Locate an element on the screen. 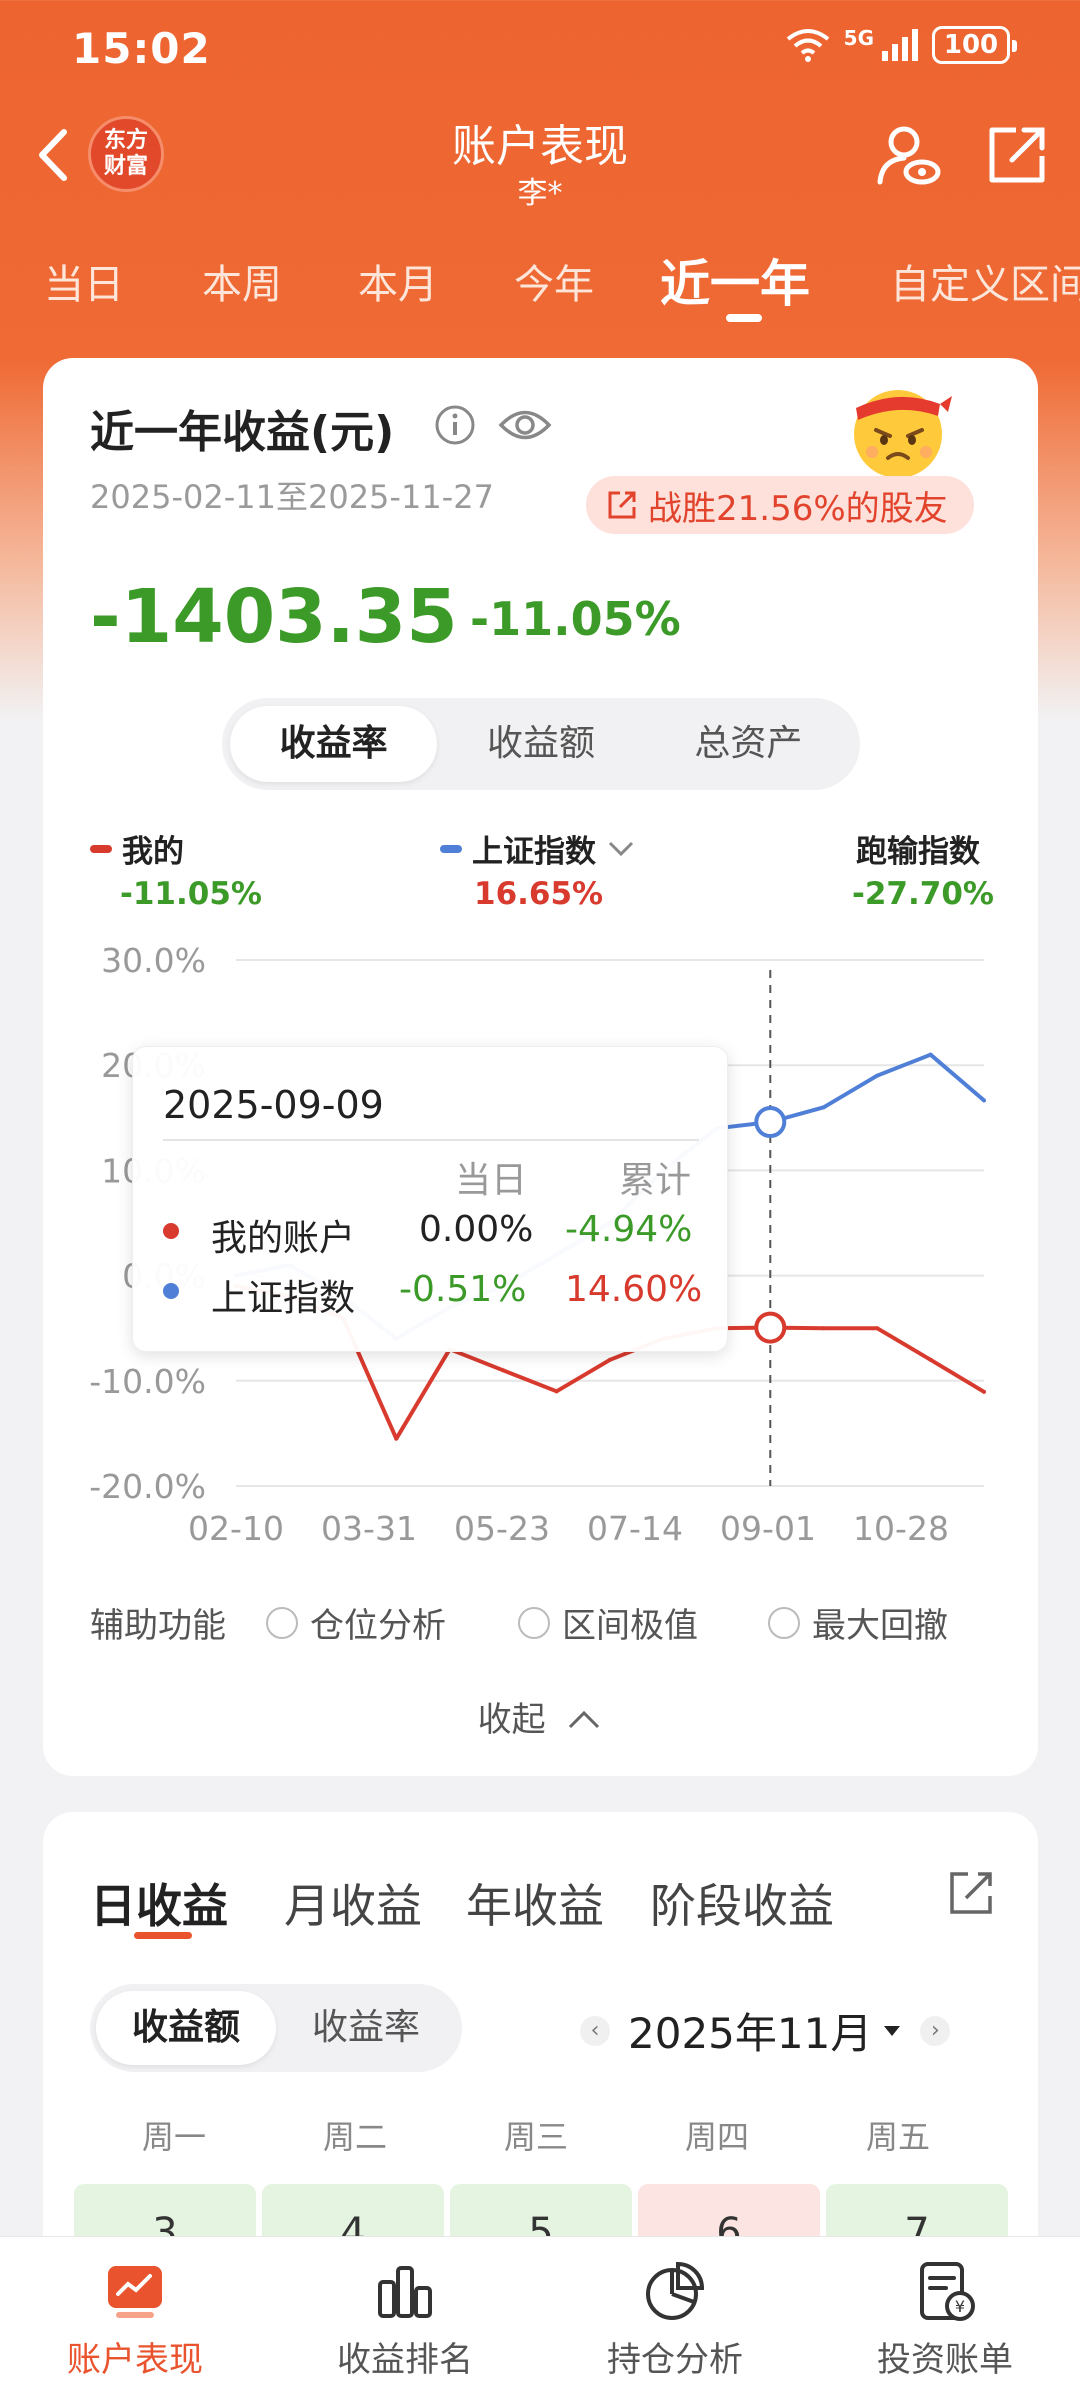 Image resolution: width=1080 pixels, height=2400 pixels. tooltip-col-day: 当日 is located at coordinates (491, 1180).